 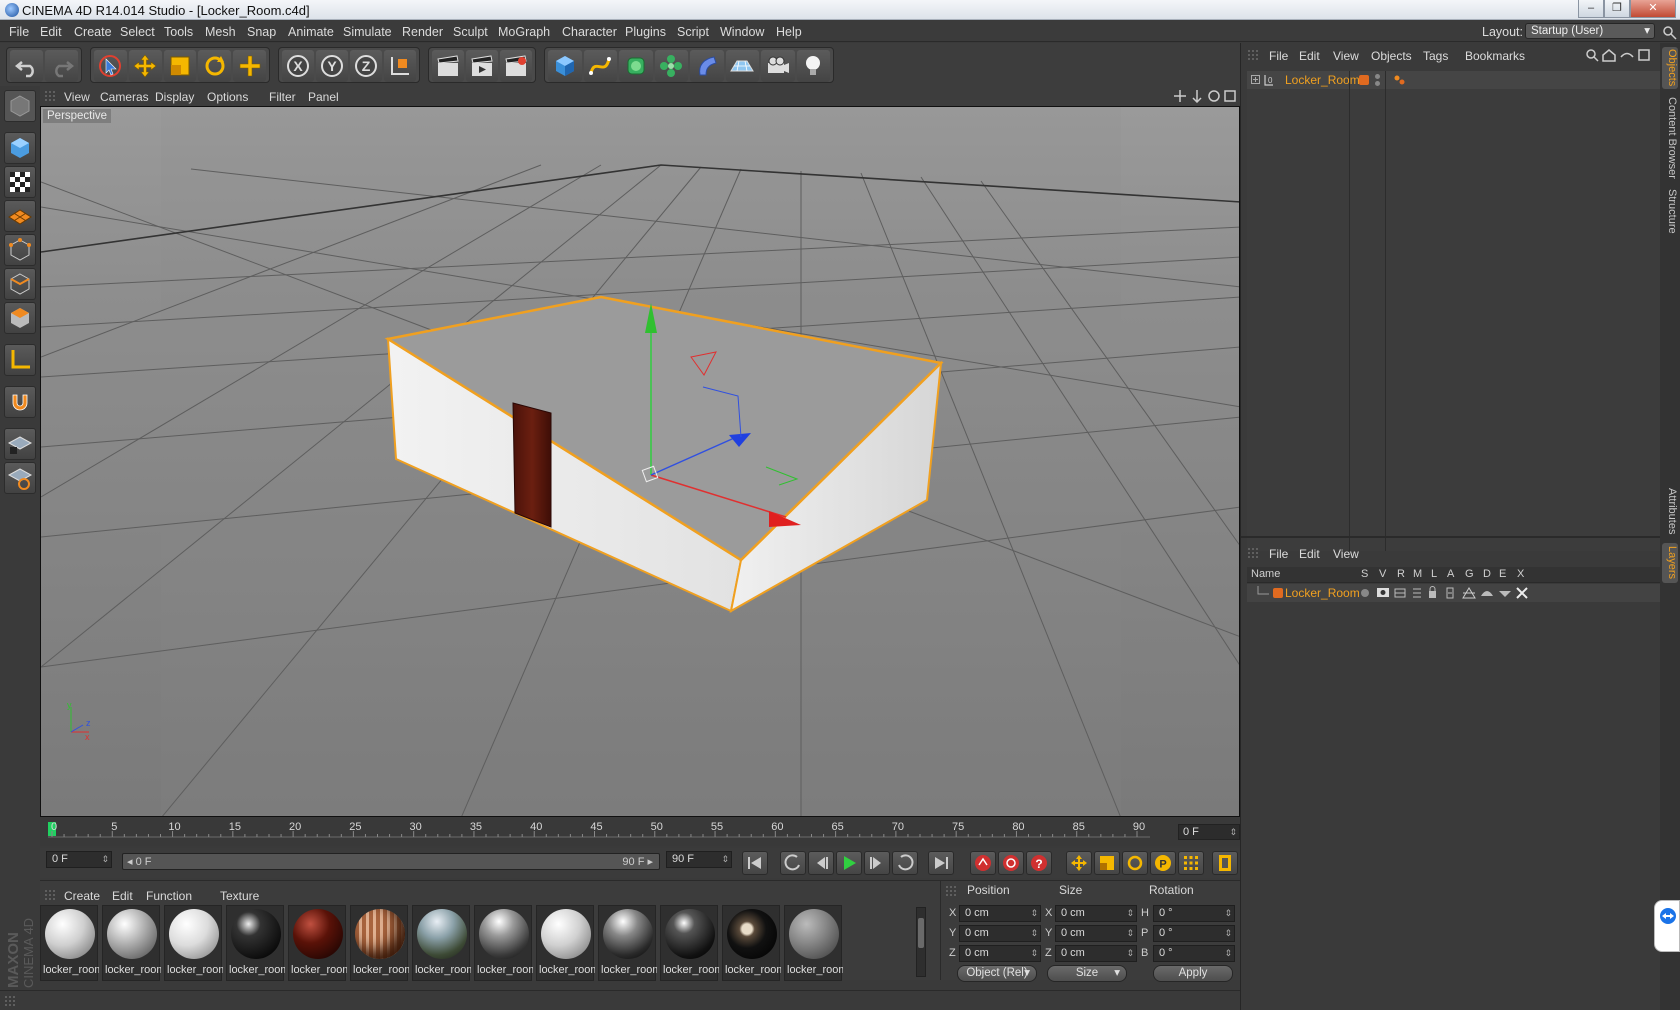 What do you see at coordinates (77, 97) in the screenshot?
I see `viewport-menu-view: View` at bounding box center [77, 97].